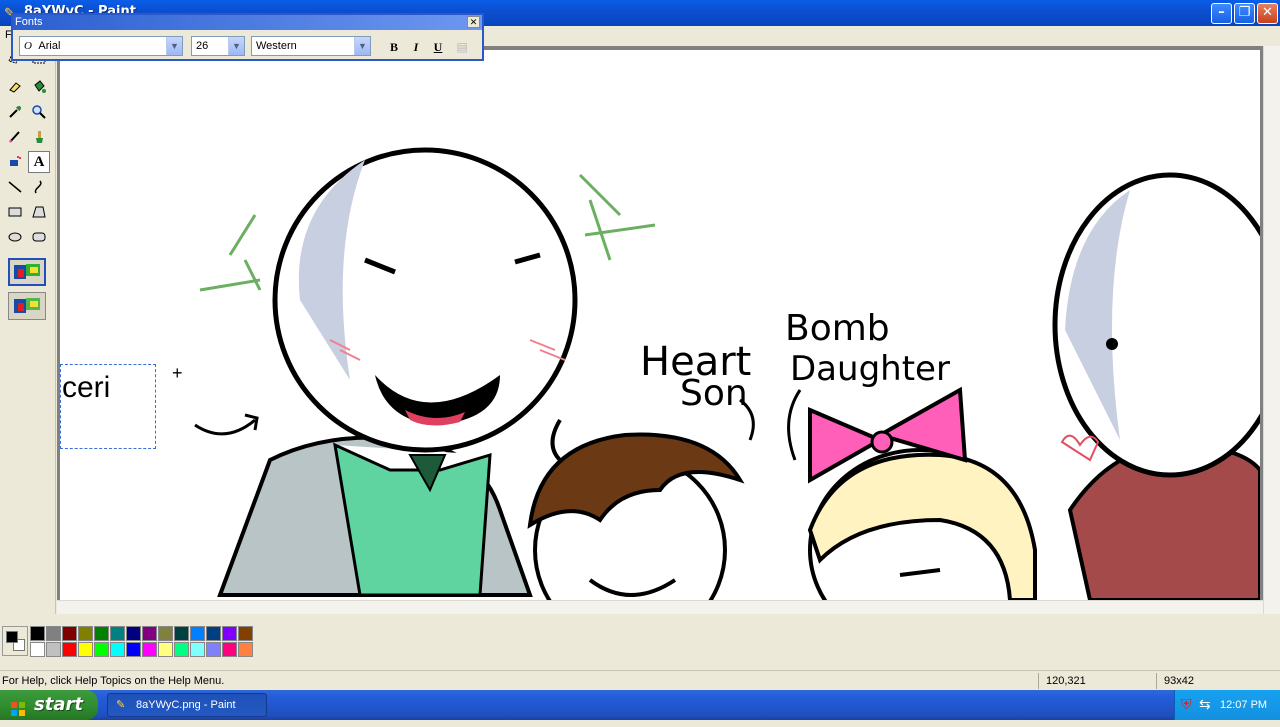  I want to click on rectangle-tool, so click(15, 212).